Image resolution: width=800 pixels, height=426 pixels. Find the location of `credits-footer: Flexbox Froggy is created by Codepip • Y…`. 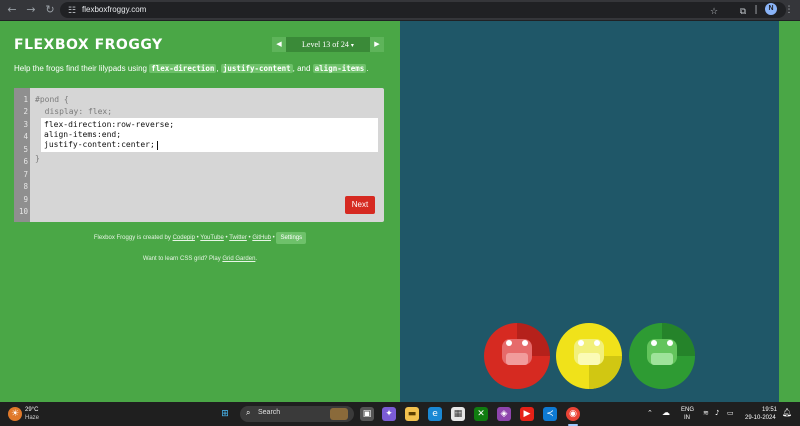

credits-footer: Flexbox Froggy is created by Codepip • Y… is located at coordinates (200, 238).